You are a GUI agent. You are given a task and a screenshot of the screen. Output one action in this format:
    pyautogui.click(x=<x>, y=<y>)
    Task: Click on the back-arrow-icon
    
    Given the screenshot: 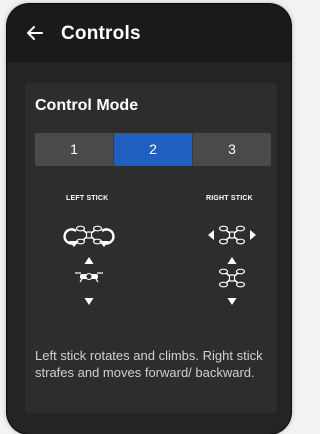 What is the action you would take?
    pyautogui.click(x=34, y=33)
    